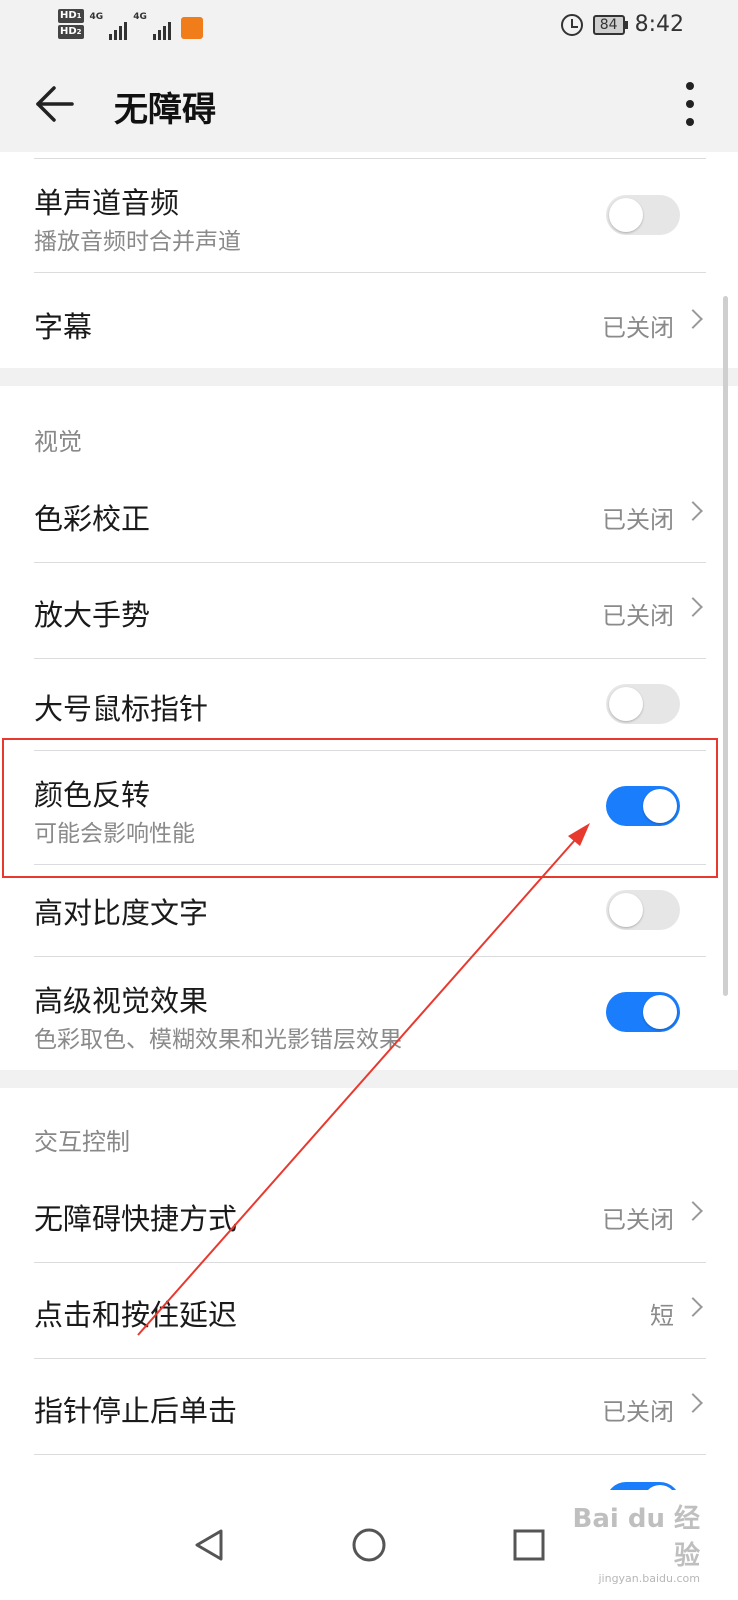  Describe the element at coordinates (369, 1013) in the screenshot. I see `row-advanced-visual: 高级视觉效果 色彩取色、模糊效果和光影错层效果` at that location.